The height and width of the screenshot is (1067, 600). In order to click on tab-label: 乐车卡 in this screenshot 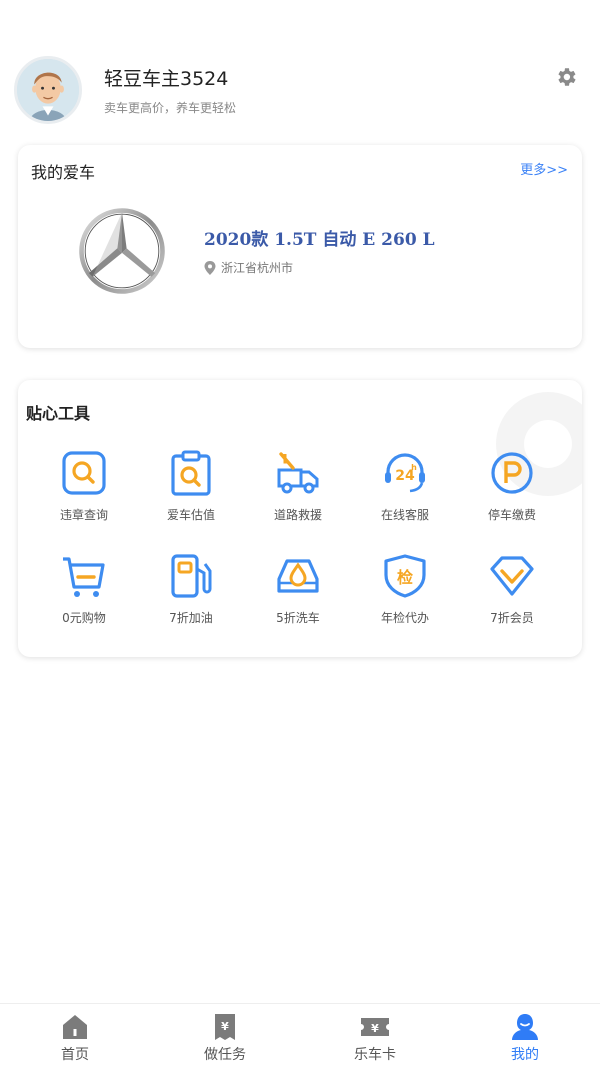, I will do `click(375, 1055)`.